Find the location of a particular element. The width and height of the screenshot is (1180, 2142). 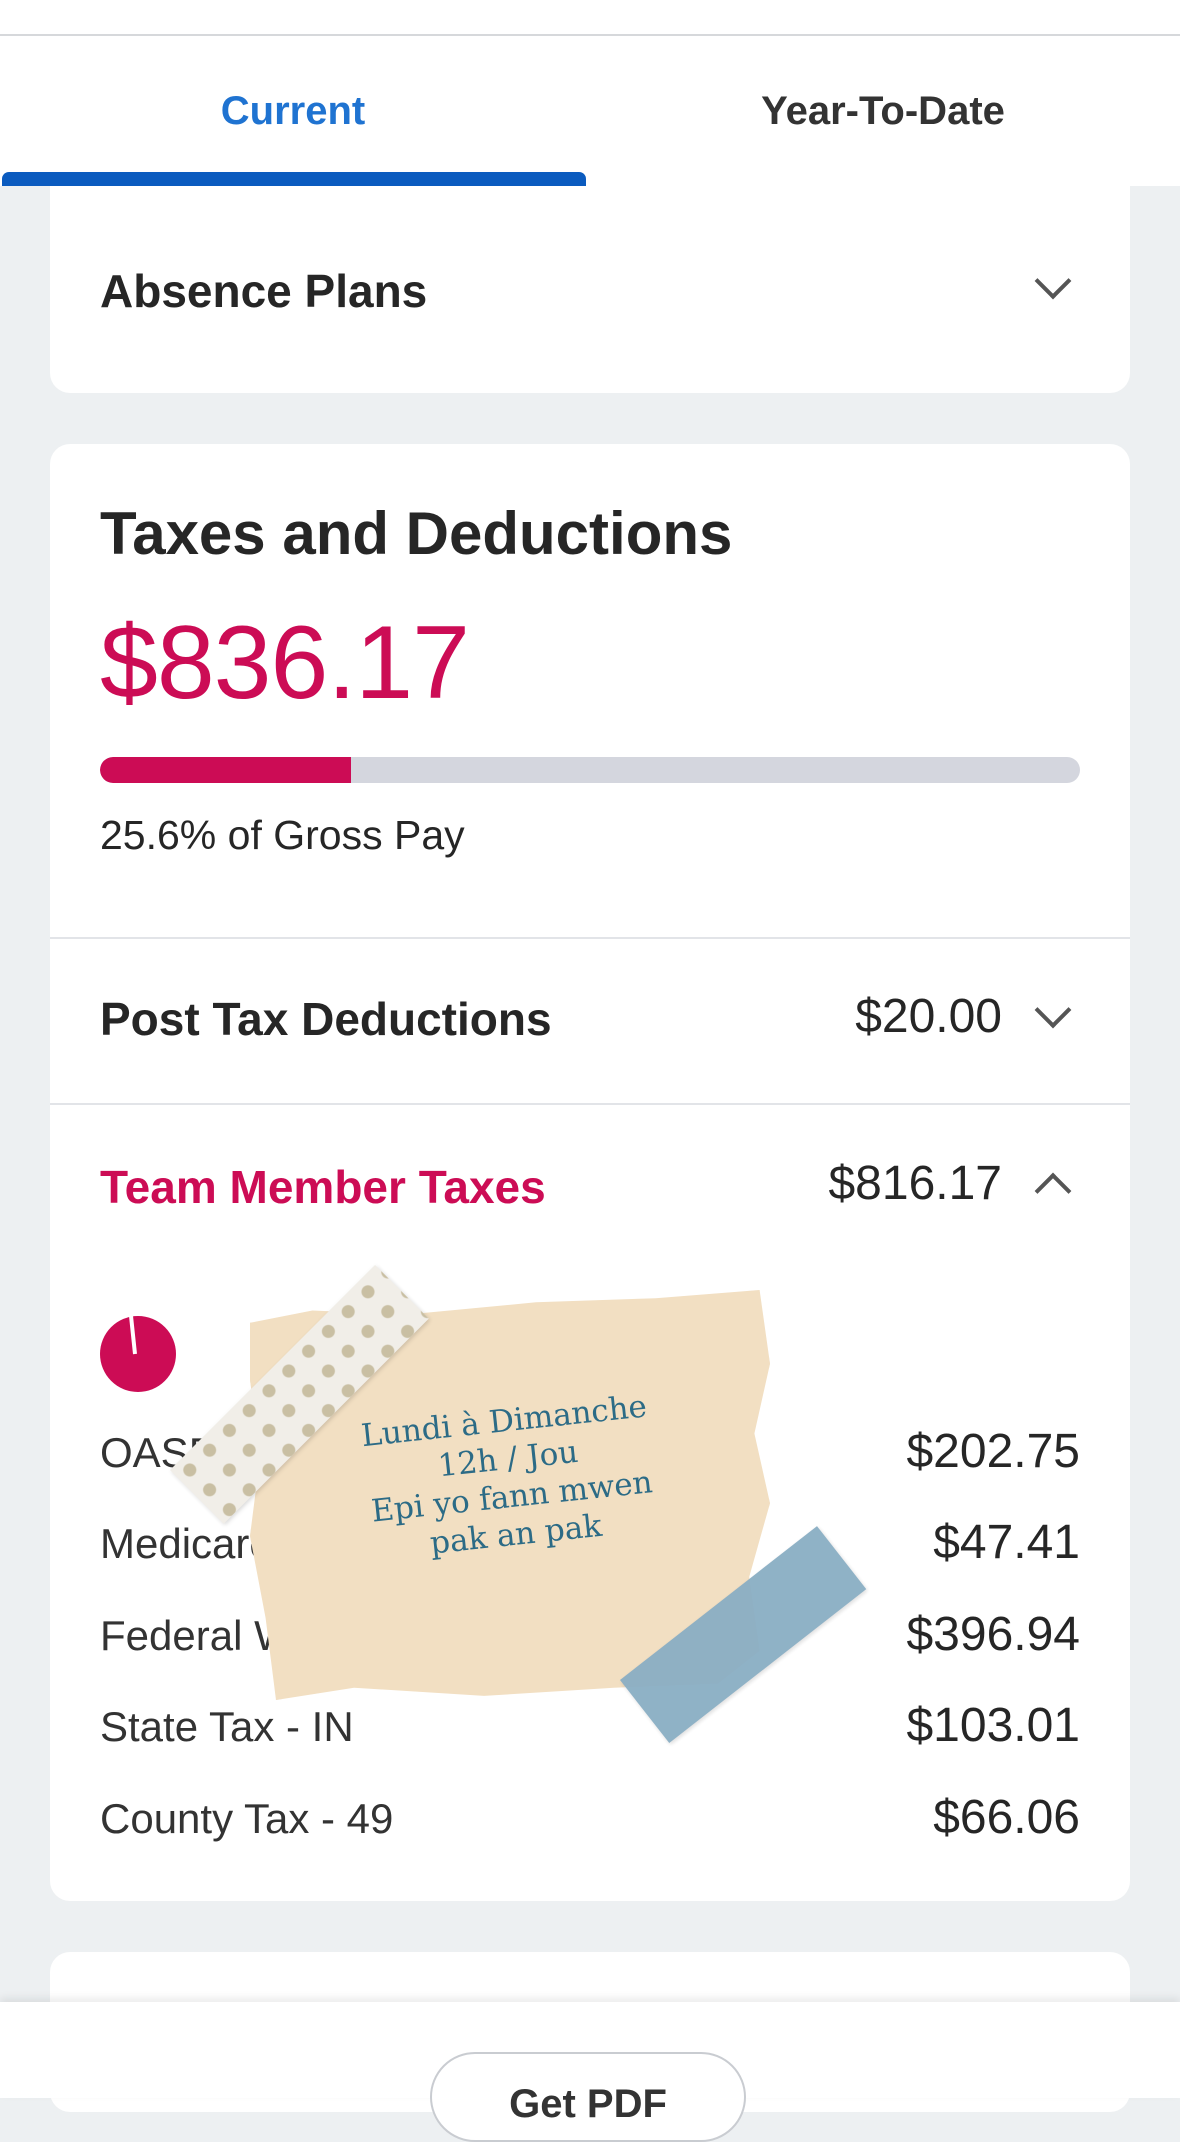

active-tab-indicator is located at coordinates (294, 179).